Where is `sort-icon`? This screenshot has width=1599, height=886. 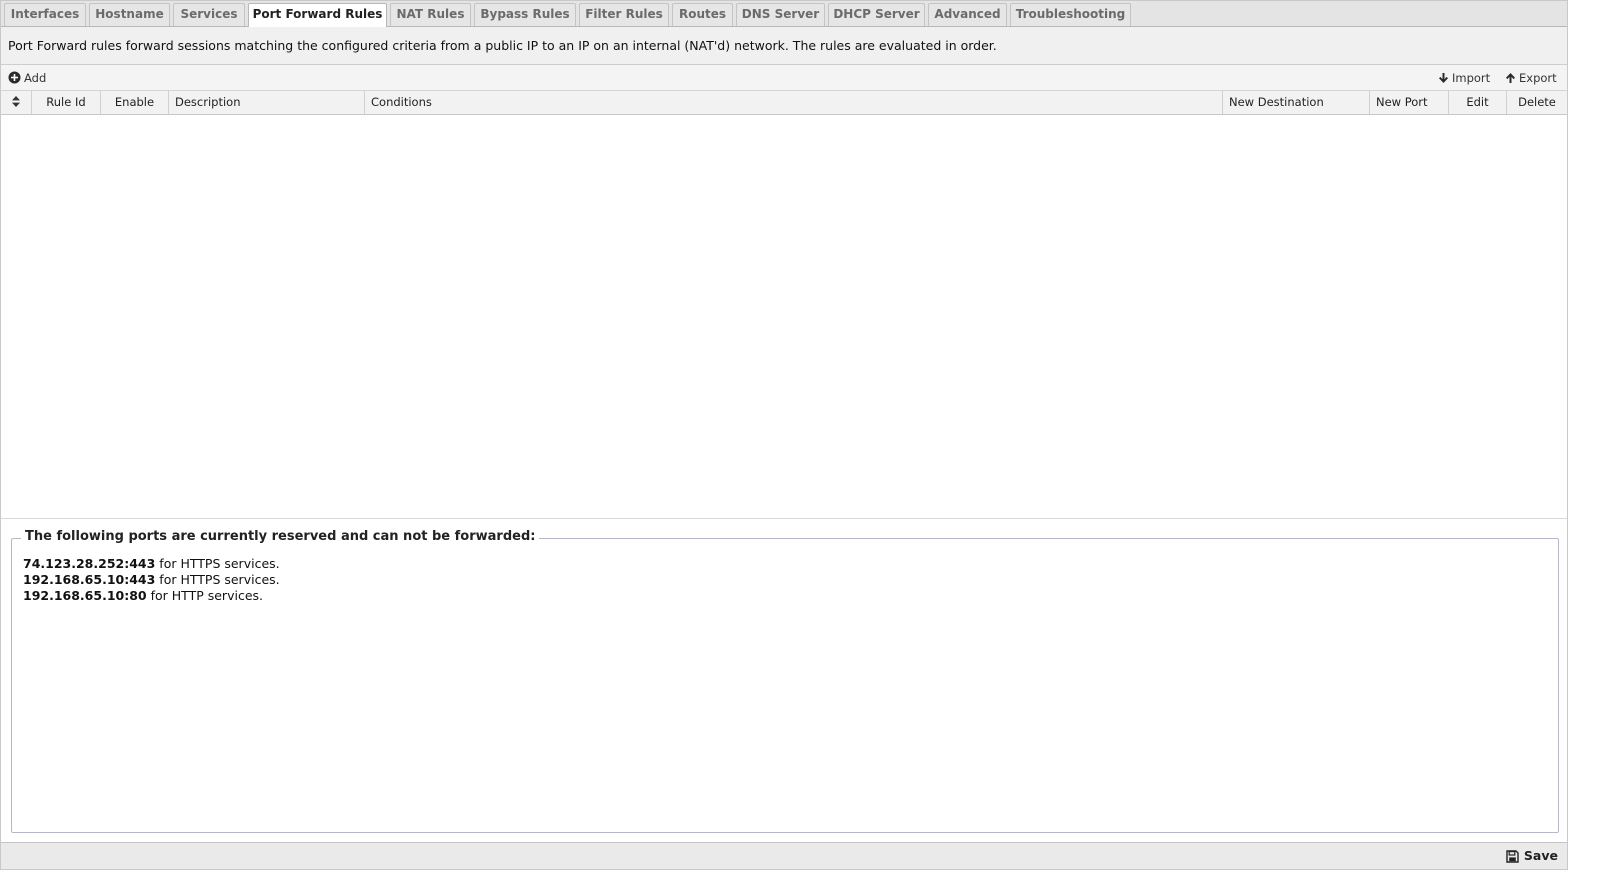 sort-icon is located at coordinates (16, 101).